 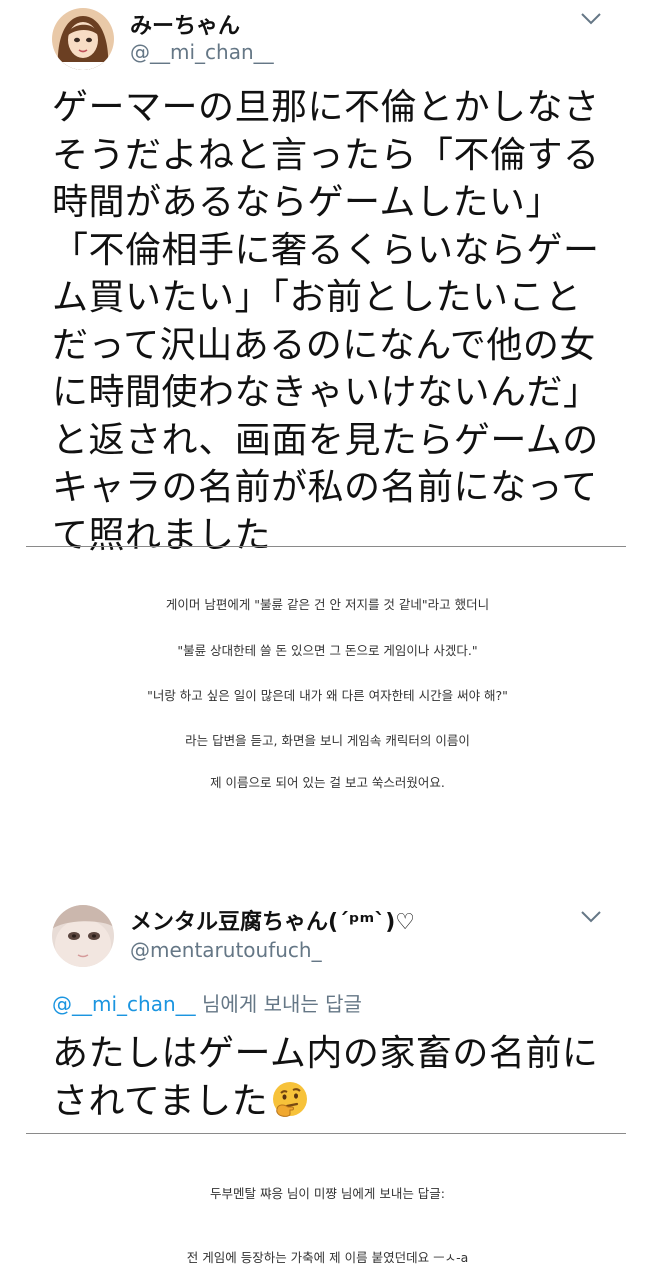 I want to click on tweet-line: キャラの名前が私の名前になって, so click(x=325, y=487).